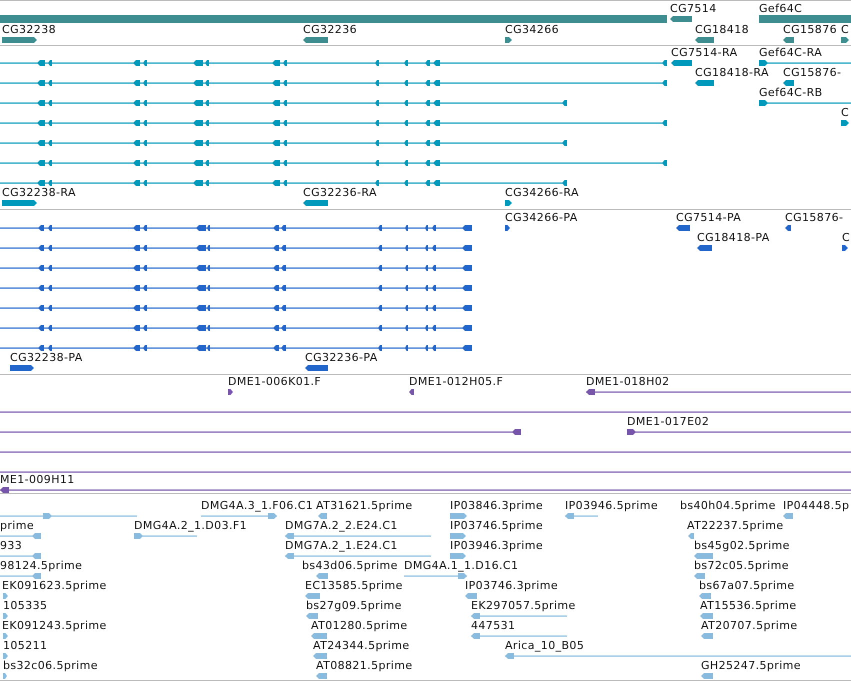 The image size is (851, 681). What do you see at coordinates (810, 29) in the screenshot?
I see `feature-label: CG15876` at bounding box center [810, 29].